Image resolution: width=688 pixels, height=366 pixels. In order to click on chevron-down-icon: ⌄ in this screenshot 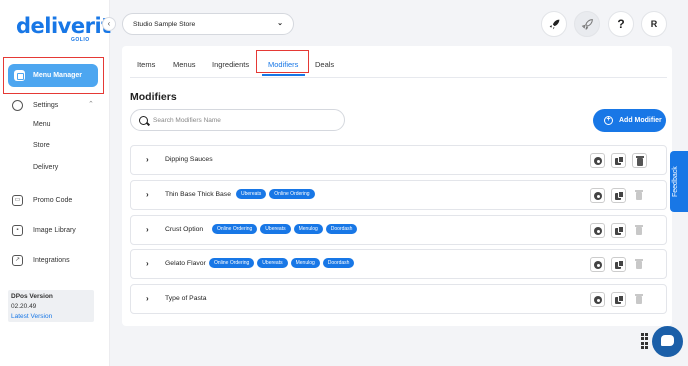, I will do `click(280, 23)`.